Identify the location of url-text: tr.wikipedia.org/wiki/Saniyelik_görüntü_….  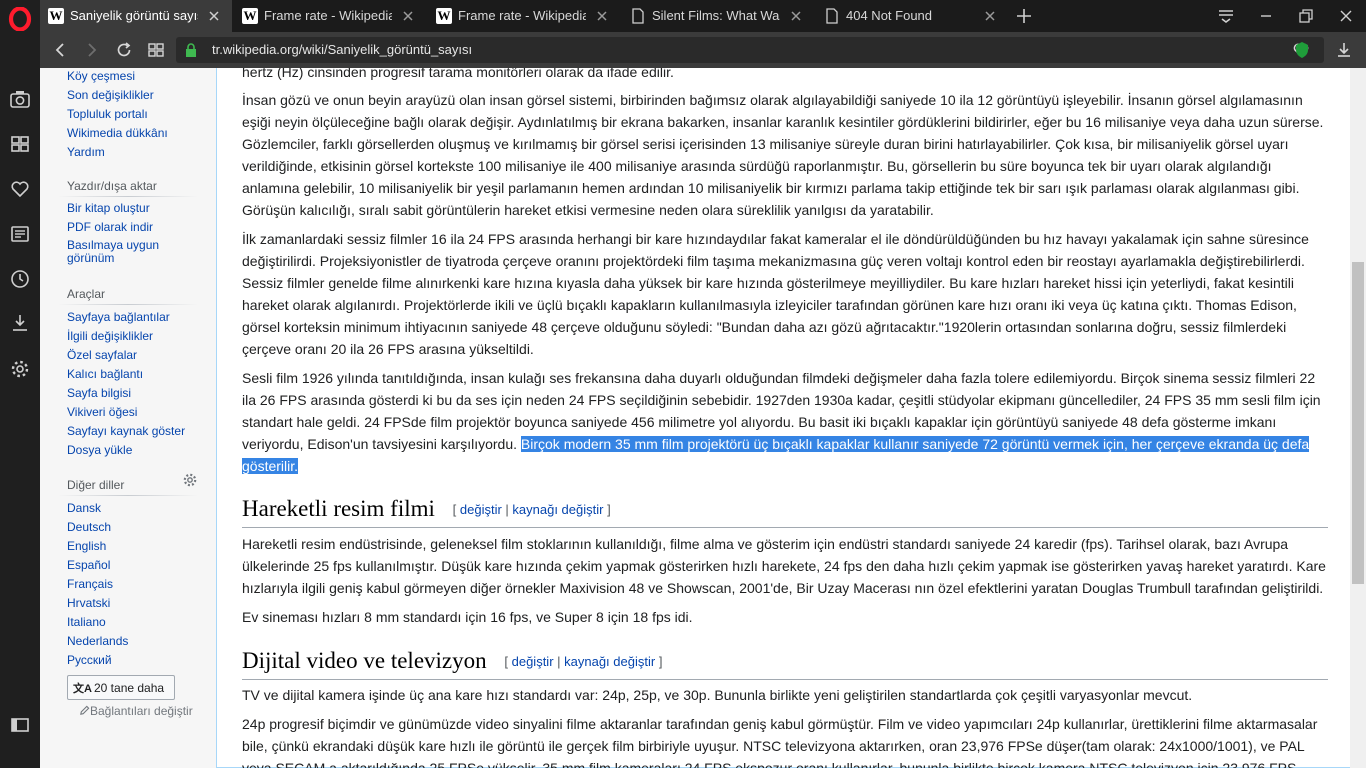
(342, 49).